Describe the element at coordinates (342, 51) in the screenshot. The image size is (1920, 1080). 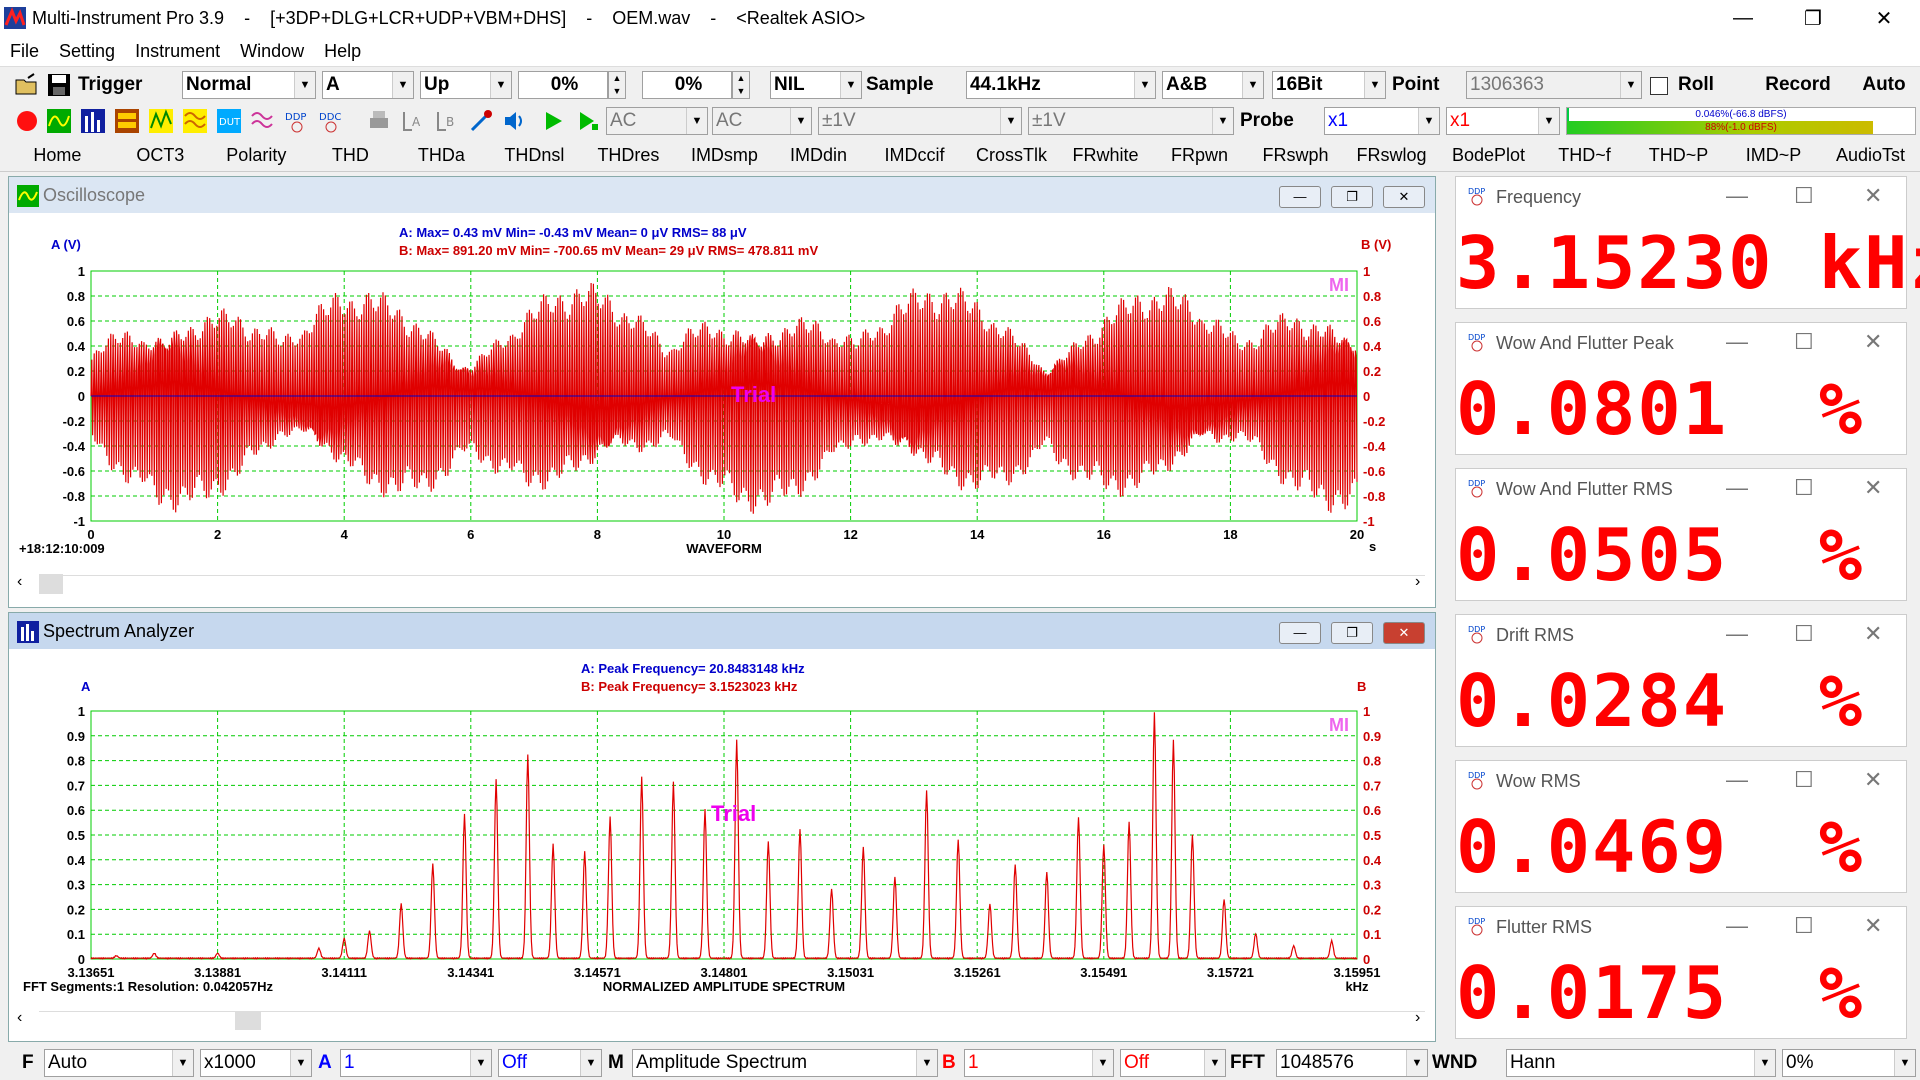
I see `menu-help: Help` at that location.